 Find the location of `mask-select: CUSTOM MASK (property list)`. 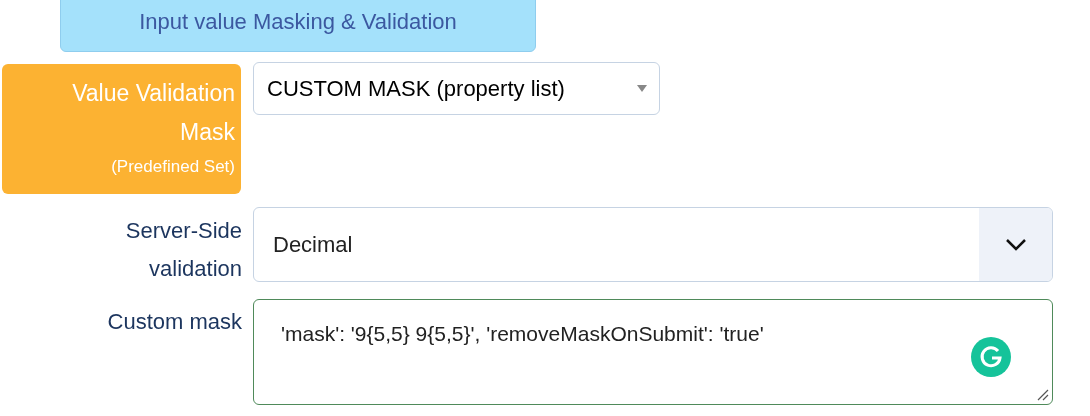

mask-select: CUSTOM MASK (property list) is located at coordinates (456, 88).